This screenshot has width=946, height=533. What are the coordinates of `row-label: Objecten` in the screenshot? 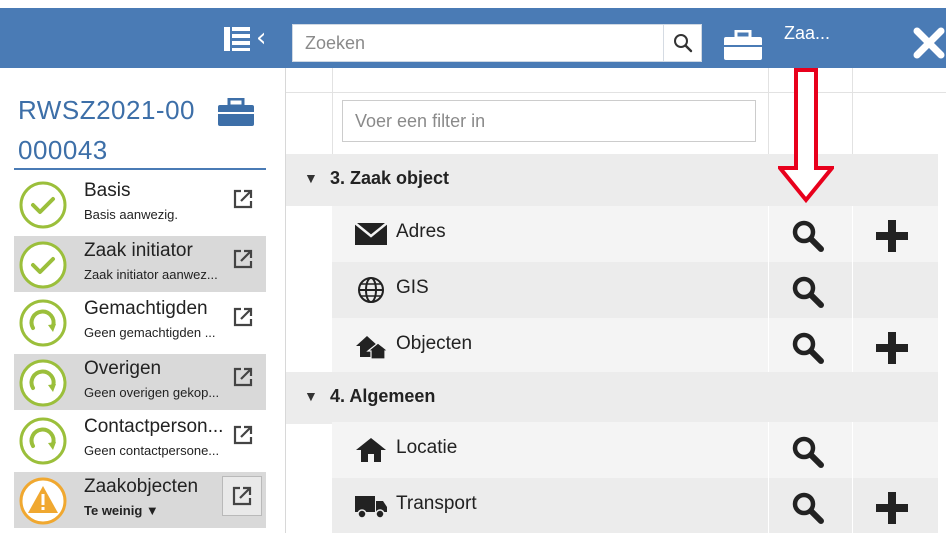 It's located at (434, 343).